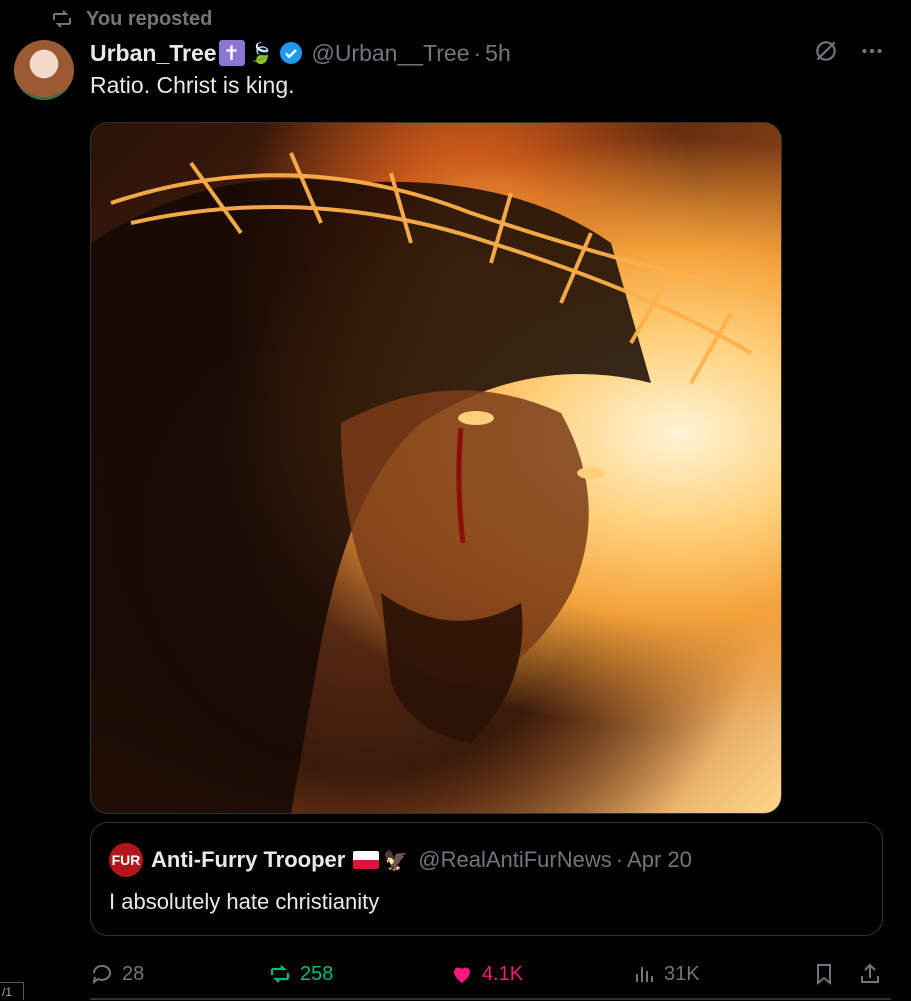 This screenshot has width=911, height=1001. Describe the element at coordinates (872, 51) in the screenshot. I see `more-options-icon` at that location.